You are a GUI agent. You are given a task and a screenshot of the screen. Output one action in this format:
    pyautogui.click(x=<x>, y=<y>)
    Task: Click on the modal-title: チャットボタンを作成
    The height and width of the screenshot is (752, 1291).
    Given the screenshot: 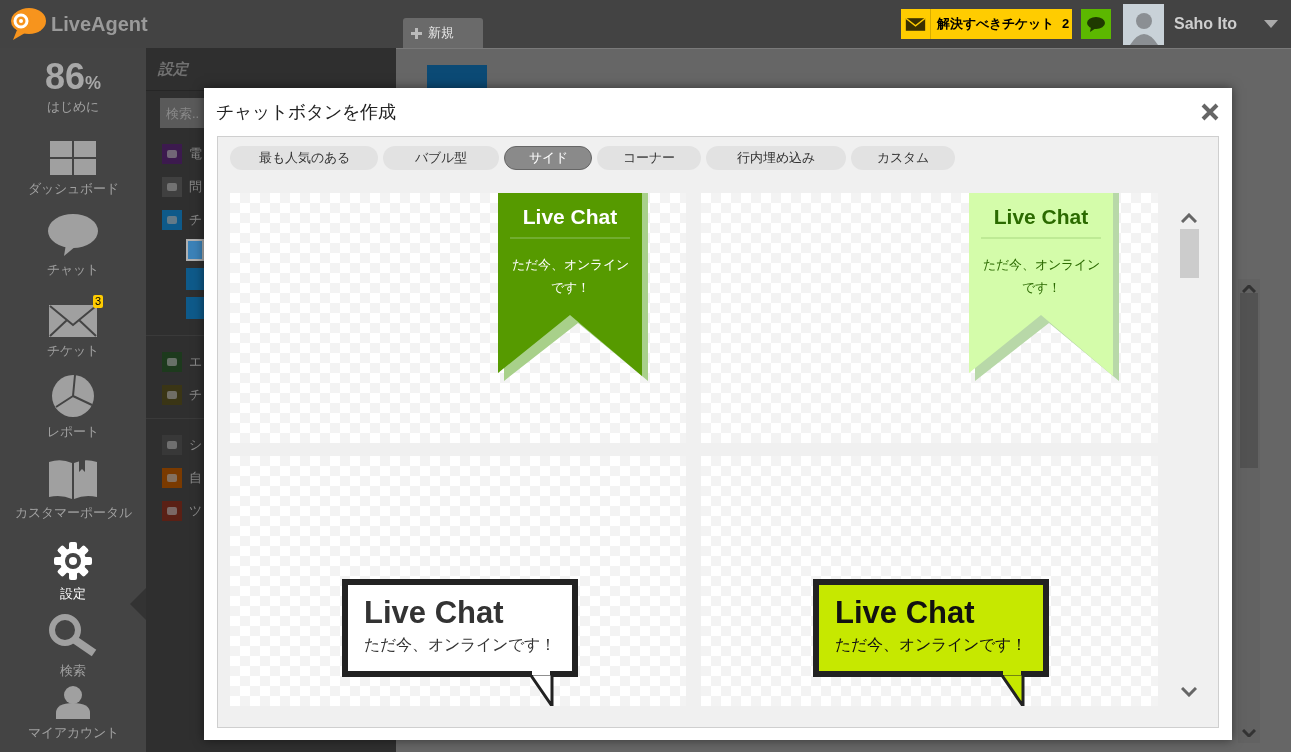 What is the action you would take?
    pyautogui.click(x=306, y=112)
    